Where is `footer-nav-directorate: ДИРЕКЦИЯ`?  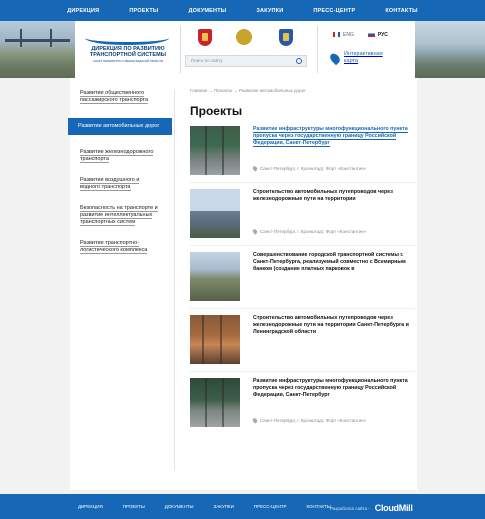
footer-nav-directorate: ДИРЕКЦИЯ is located at coordinates (90, 506).